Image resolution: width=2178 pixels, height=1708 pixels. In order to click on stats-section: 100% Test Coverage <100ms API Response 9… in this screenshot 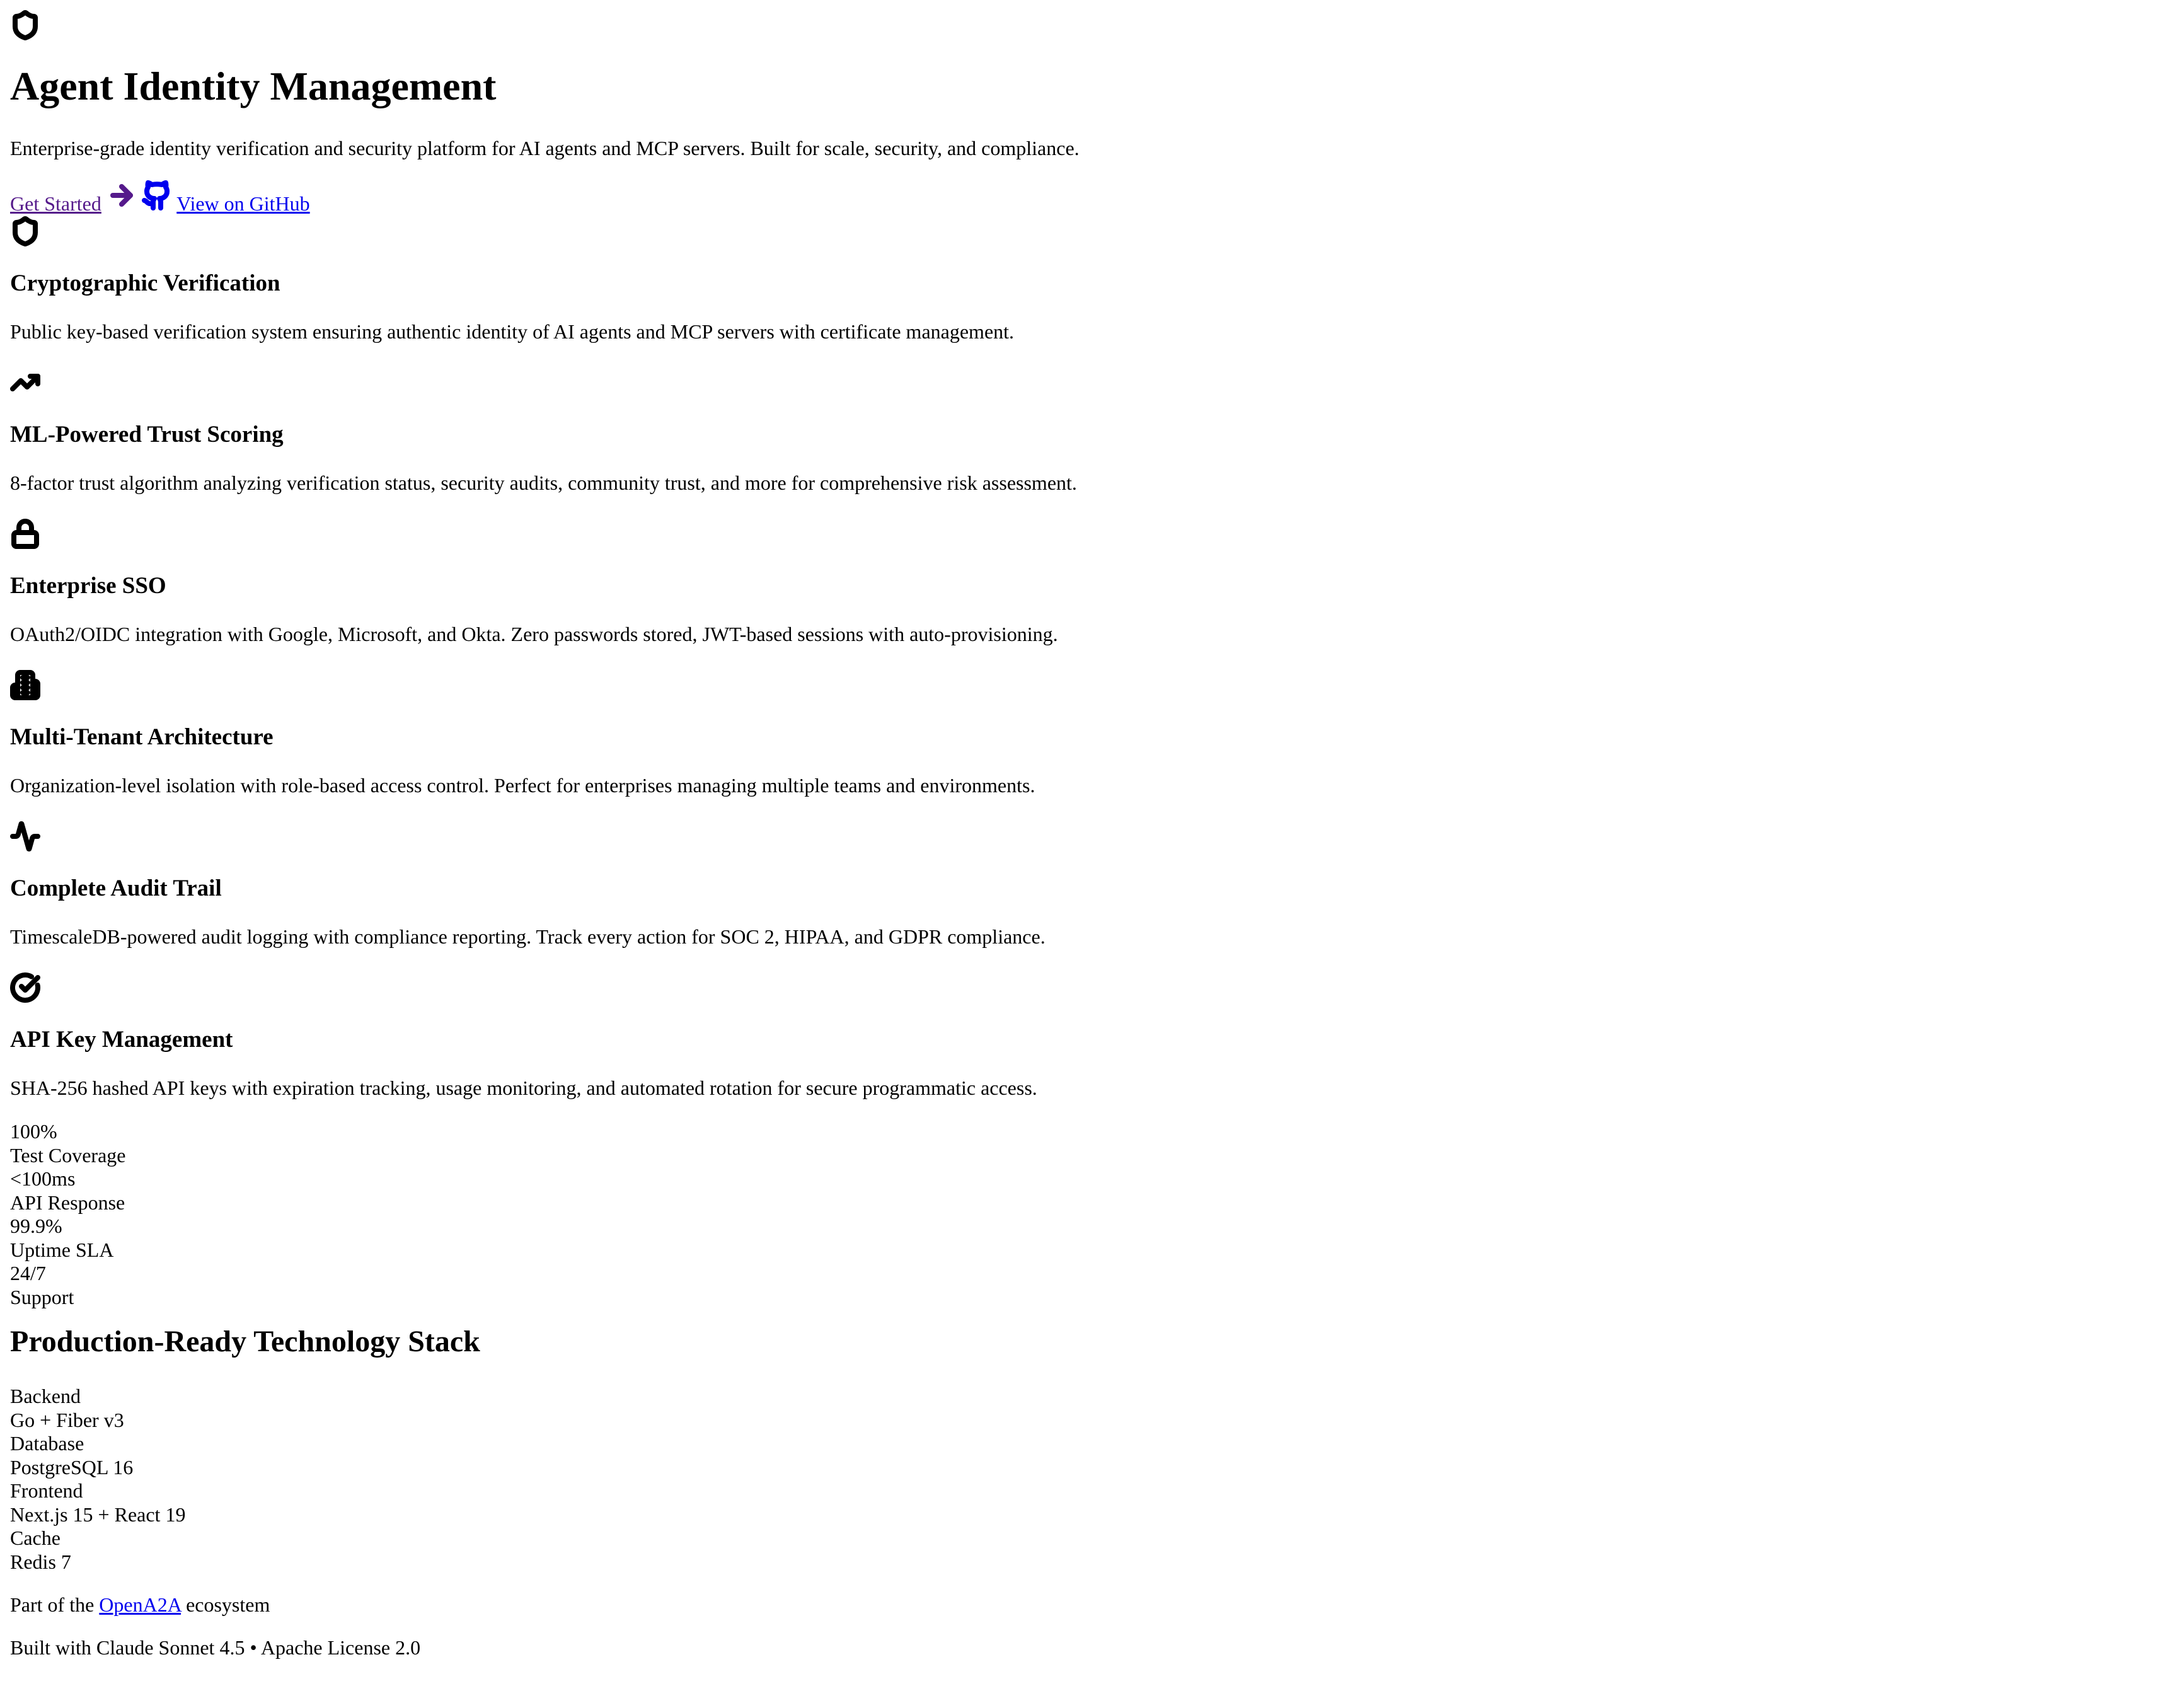, I will do `click(1089, 1215)`.